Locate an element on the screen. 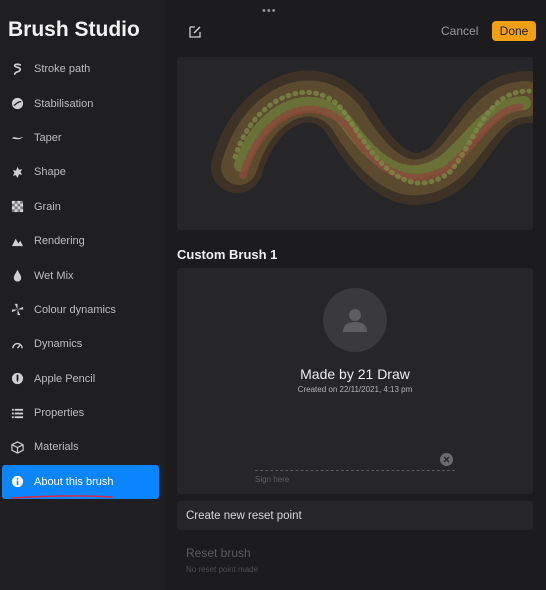  sidebar-item-label: Taper is located at coordinates (48, 137).